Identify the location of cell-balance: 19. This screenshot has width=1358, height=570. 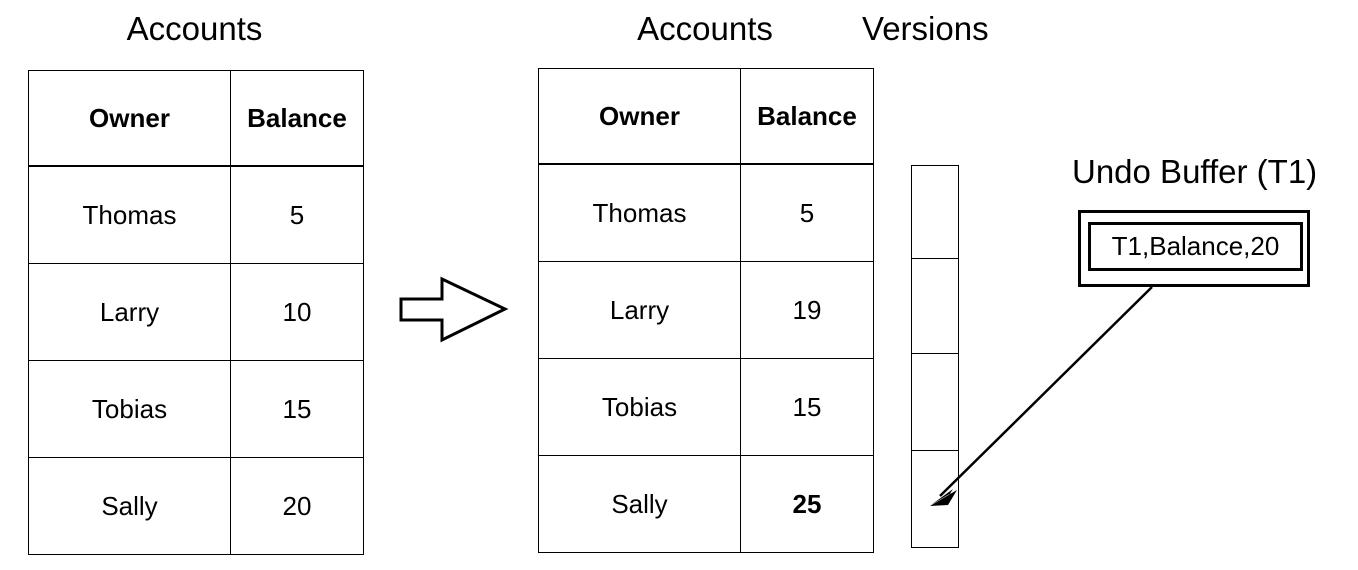
(807, 310).